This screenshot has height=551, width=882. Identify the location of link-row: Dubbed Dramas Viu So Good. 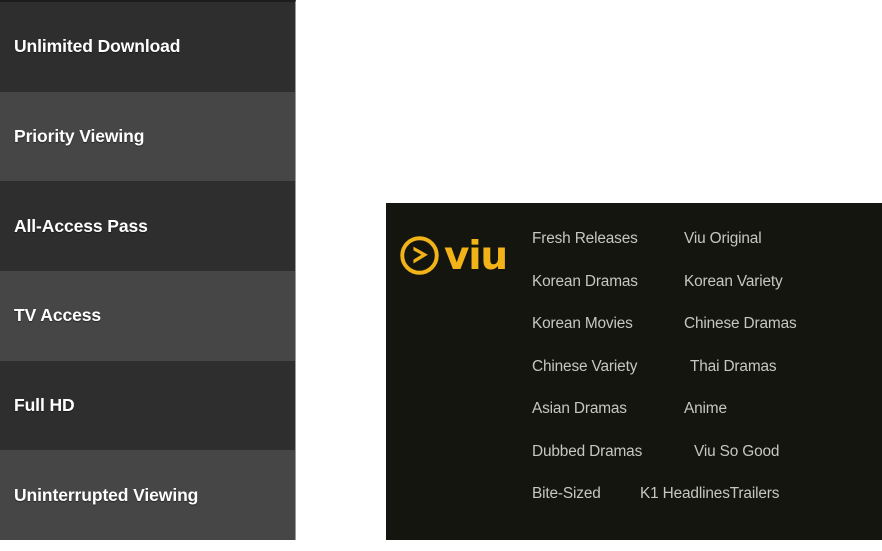
(702, 465).